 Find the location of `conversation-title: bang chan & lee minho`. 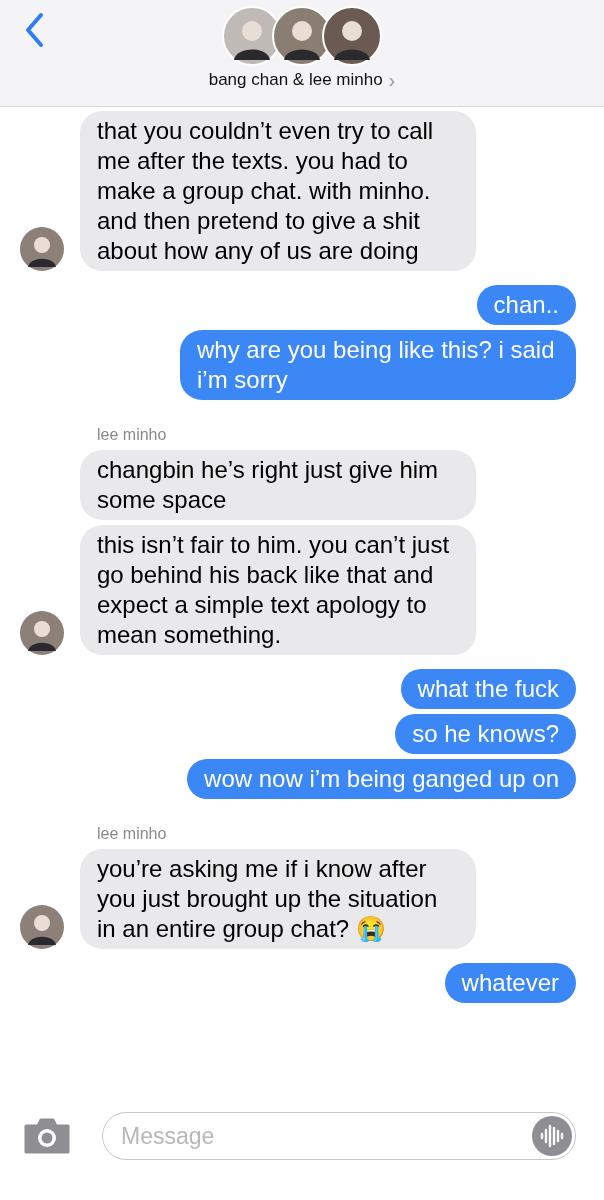

conversation-title: bang chan & lee minho is located at coordinates (295, 80).